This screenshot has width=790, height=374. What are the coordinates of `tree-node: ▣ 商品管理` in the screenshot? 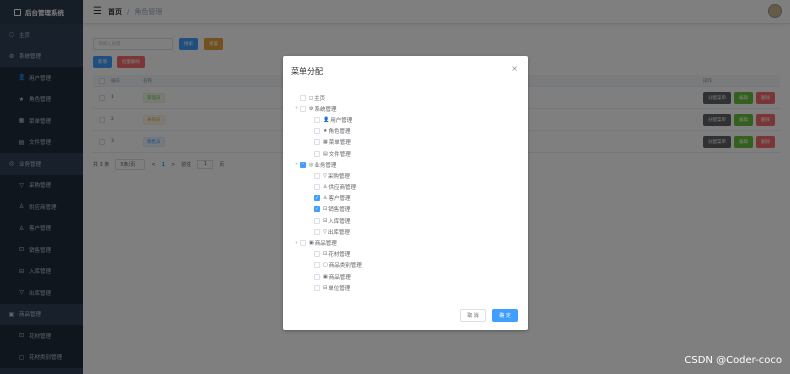 It's located at (327, 276).